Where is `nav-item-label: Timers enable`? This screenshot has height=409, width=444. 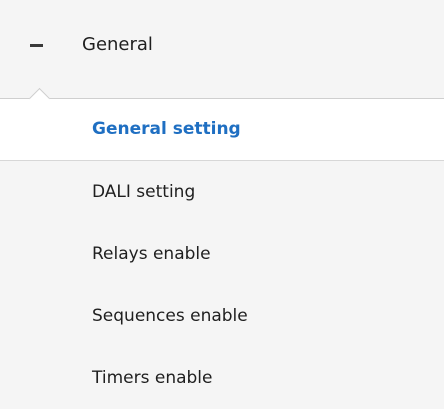
nav-item-label: Timers enable is located at coordinates (152, 378).